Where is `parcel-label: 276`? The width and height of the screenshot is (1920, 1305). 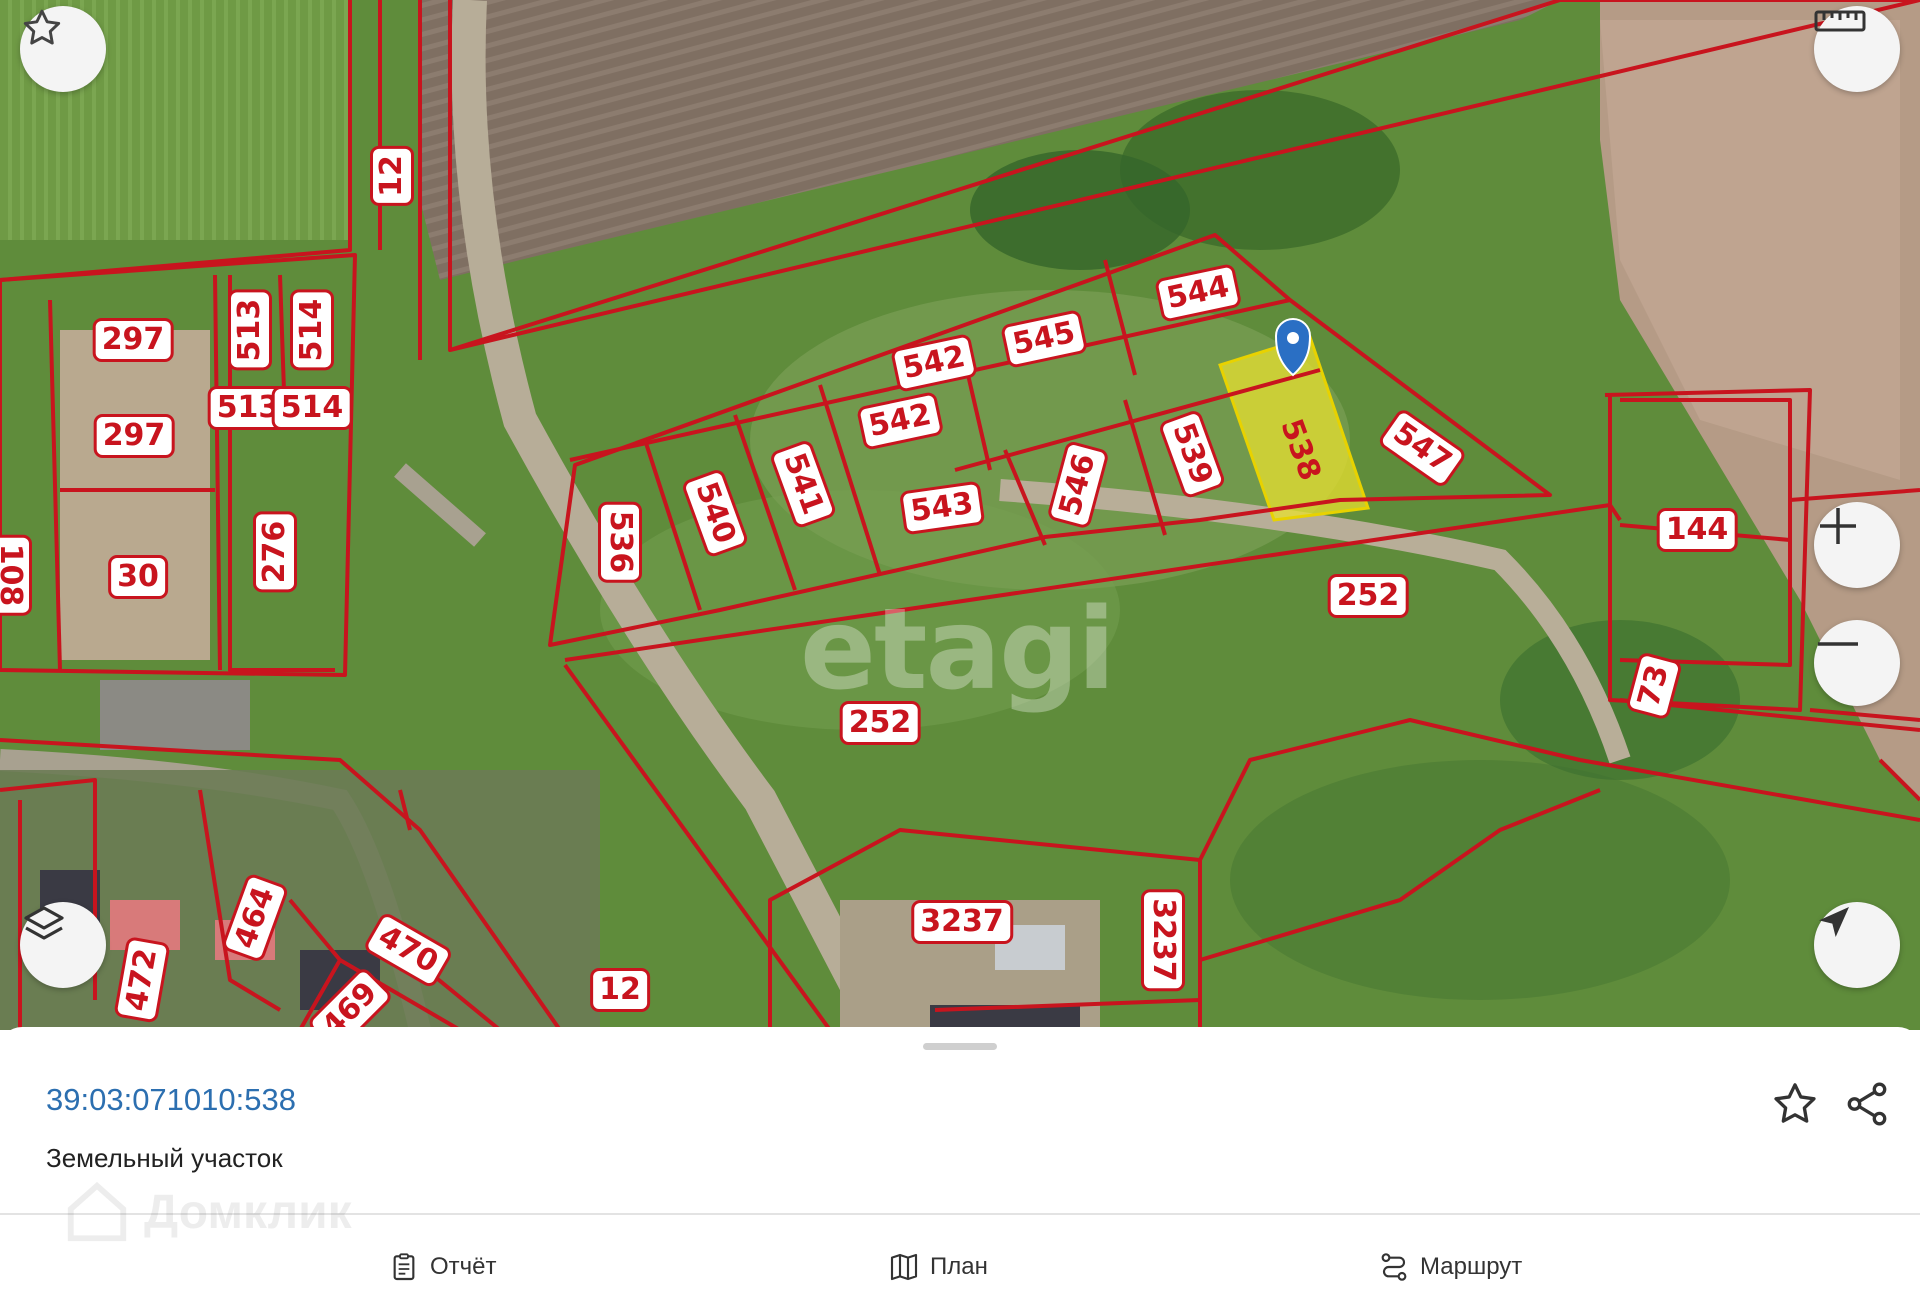
parcel-label: 276 is located at coordinates (275, 552).